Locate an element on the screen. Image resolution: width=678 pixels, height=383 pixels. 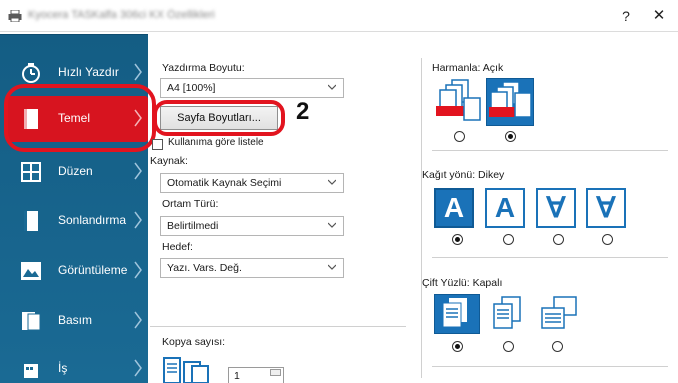
collate-off-radio is located at coordinates (459, 136).